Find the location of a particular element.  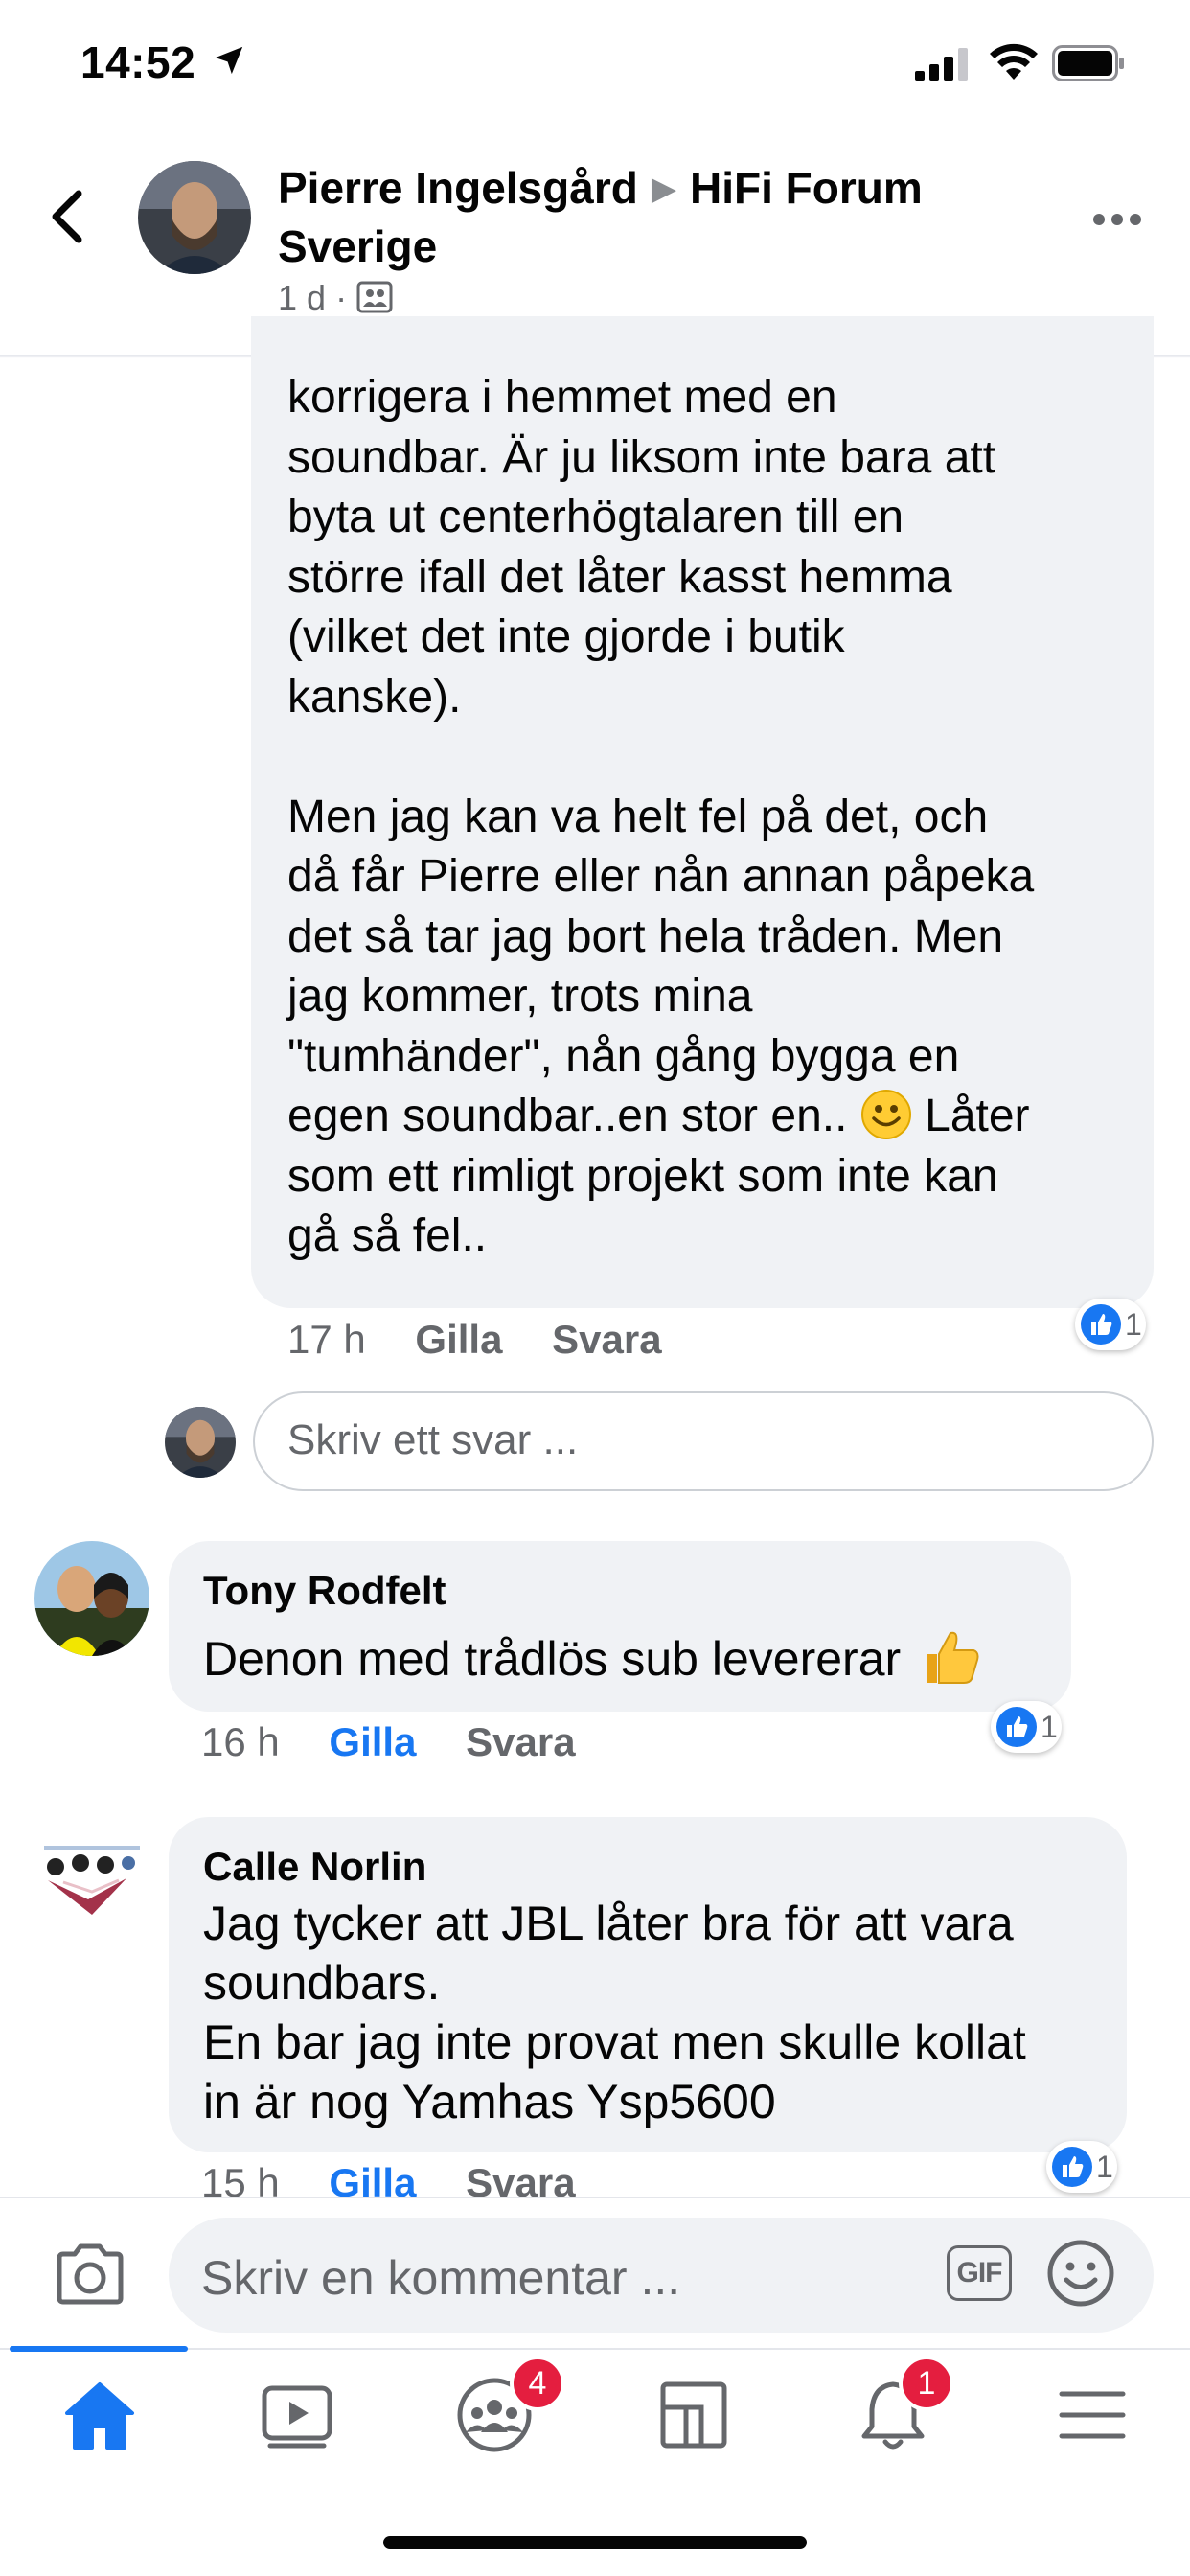

watch-icon is located at coordinates (297, 2415).